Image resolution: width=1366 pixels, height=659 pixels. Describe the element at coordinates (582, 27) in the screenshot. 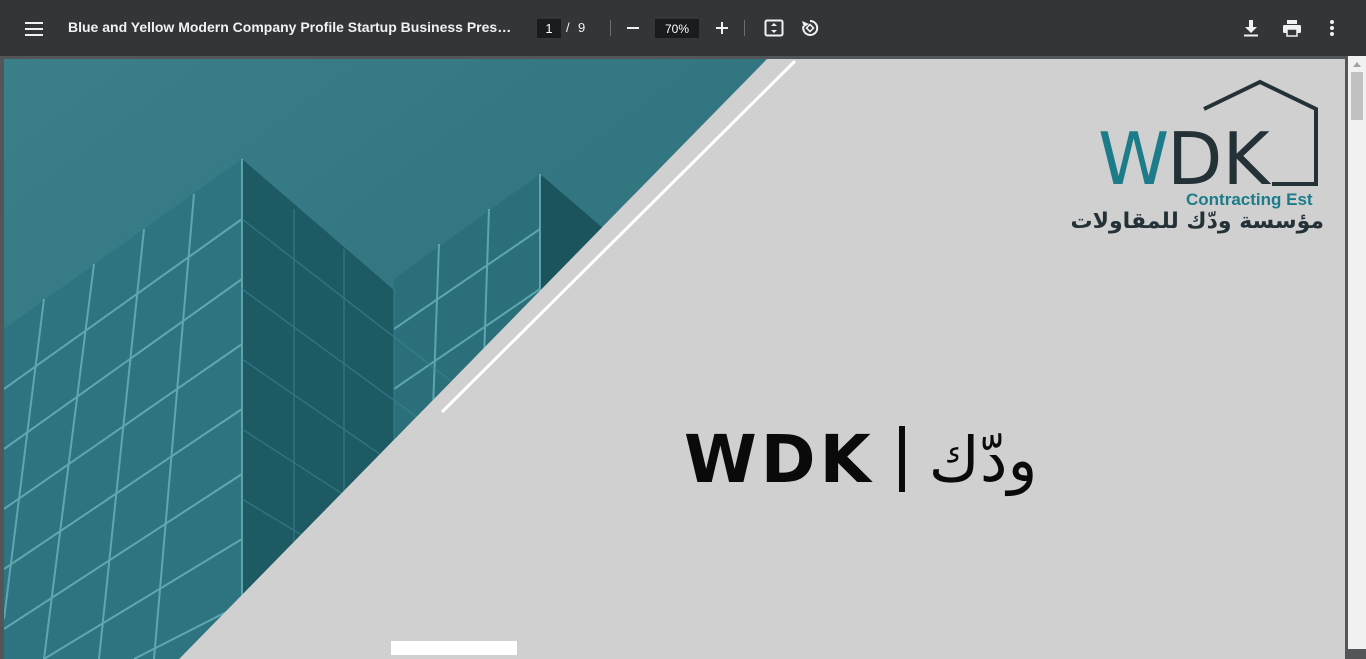

I see `page-total: 9` at that location.